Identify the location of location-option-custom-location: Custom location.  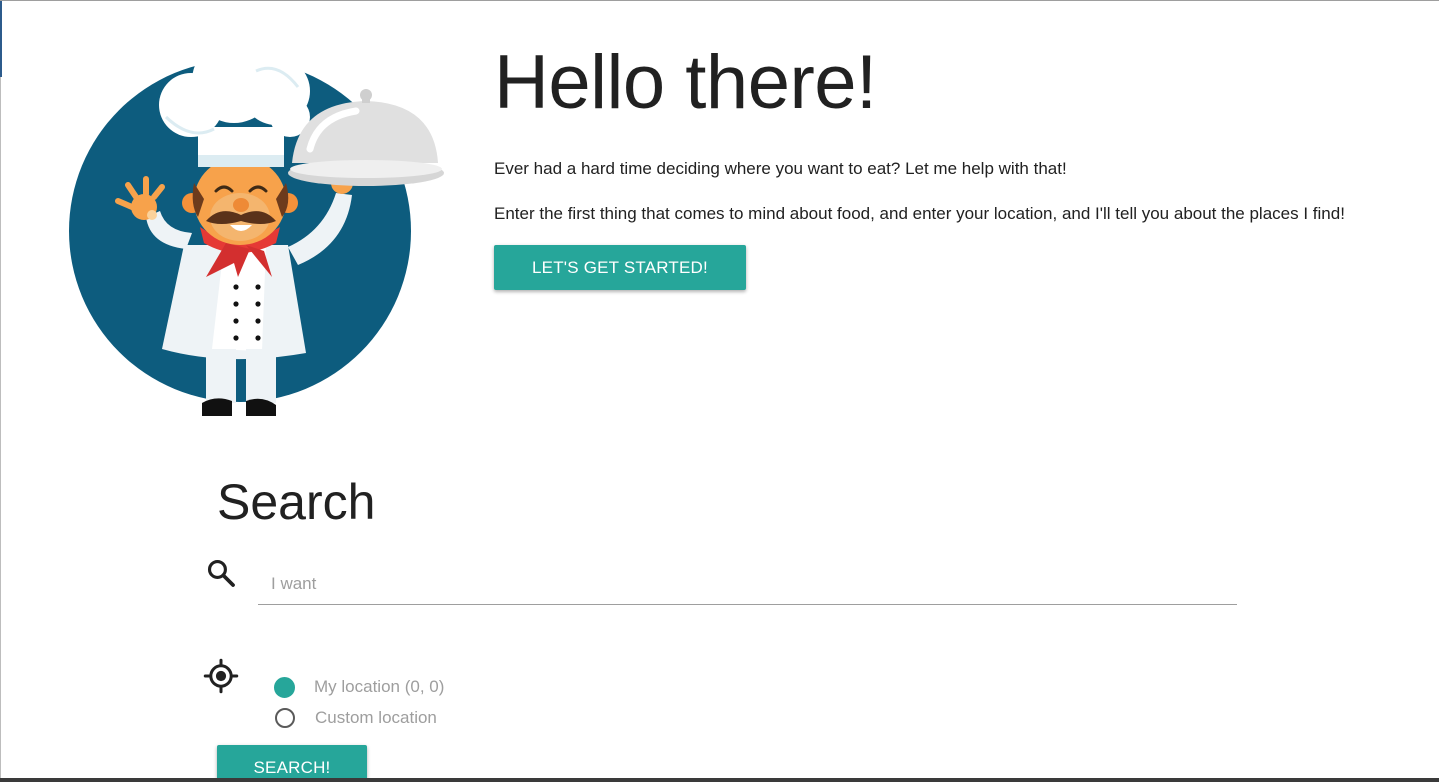
(356, 718).